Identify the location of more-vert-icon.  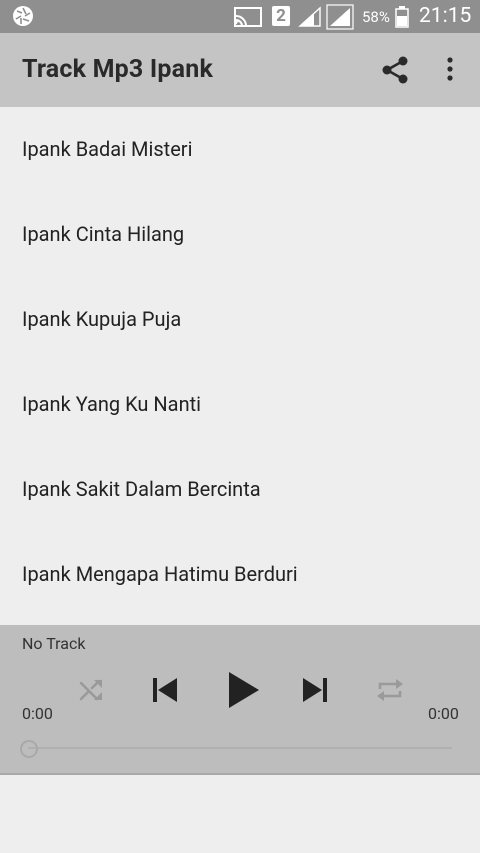
(450, 69).